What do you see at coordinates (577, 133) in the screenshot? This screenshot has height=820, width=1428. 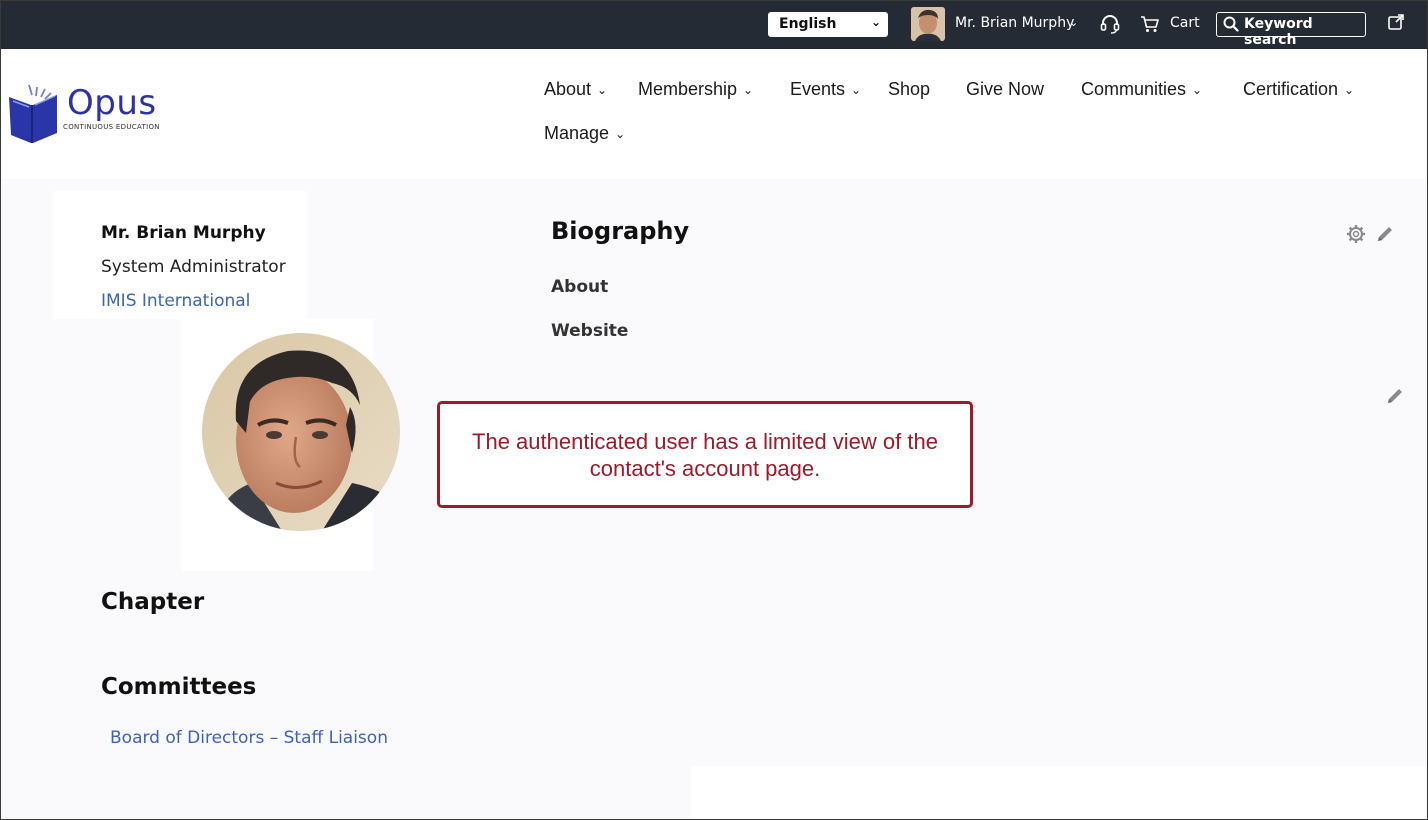 I see `nav-label: Manage` at bounding box center [577, 133].